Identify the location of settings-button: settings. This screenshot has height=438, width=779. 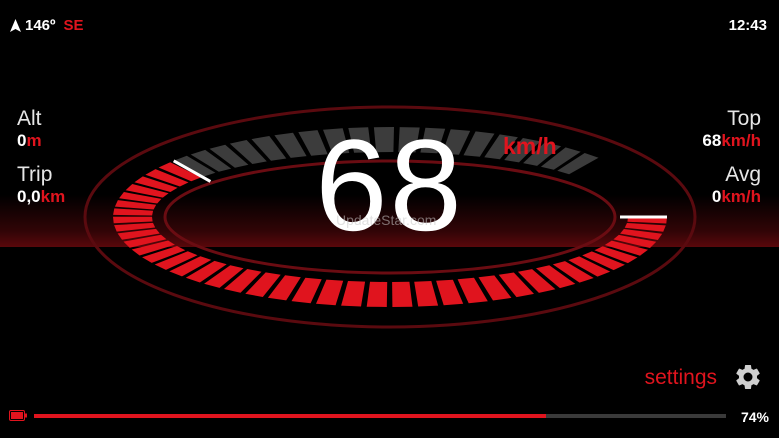
(681, 378).